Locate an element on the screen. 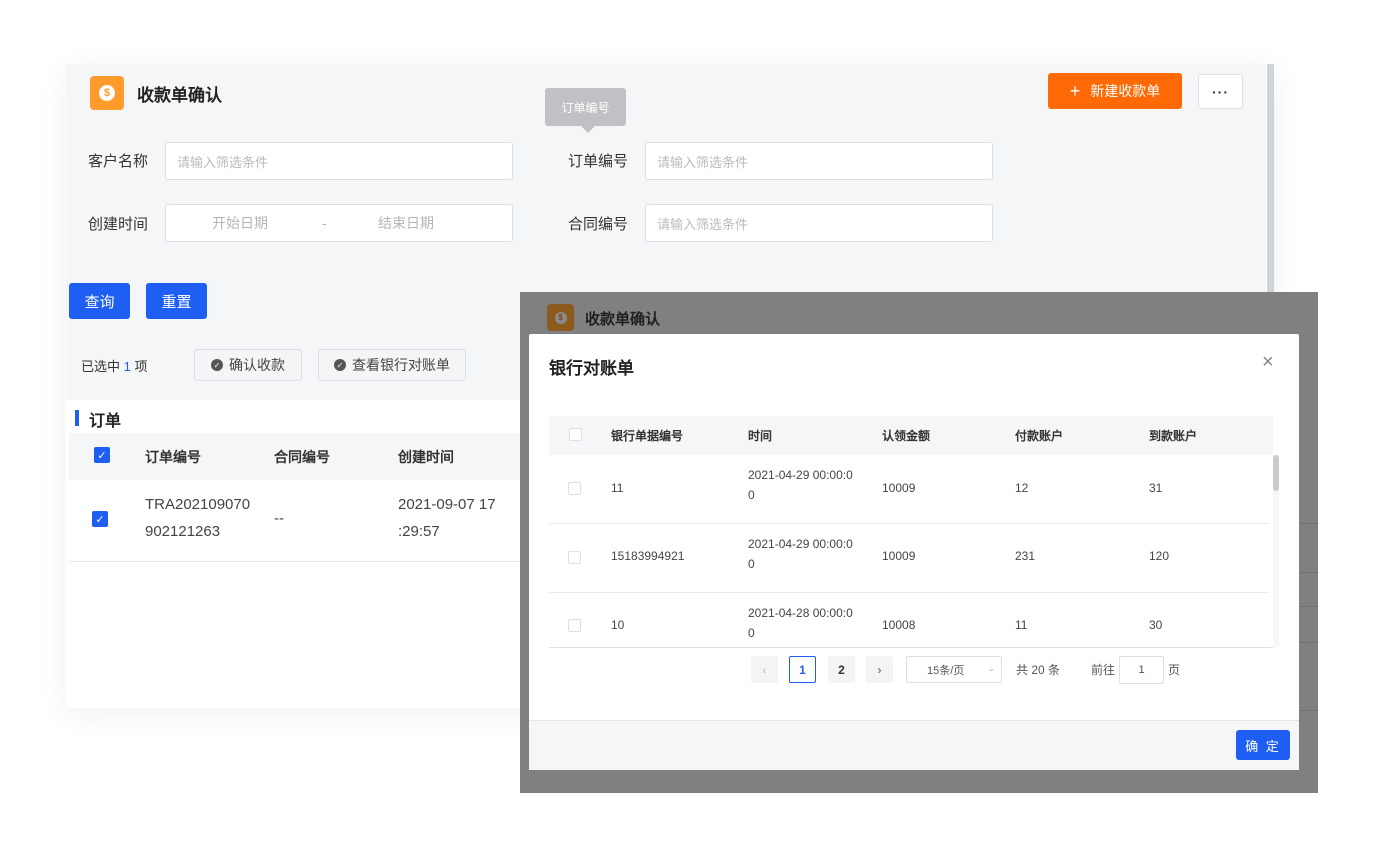 This screenshot has width=1384, height=858. page-scrollbar is located at coordinates (1270, 179).